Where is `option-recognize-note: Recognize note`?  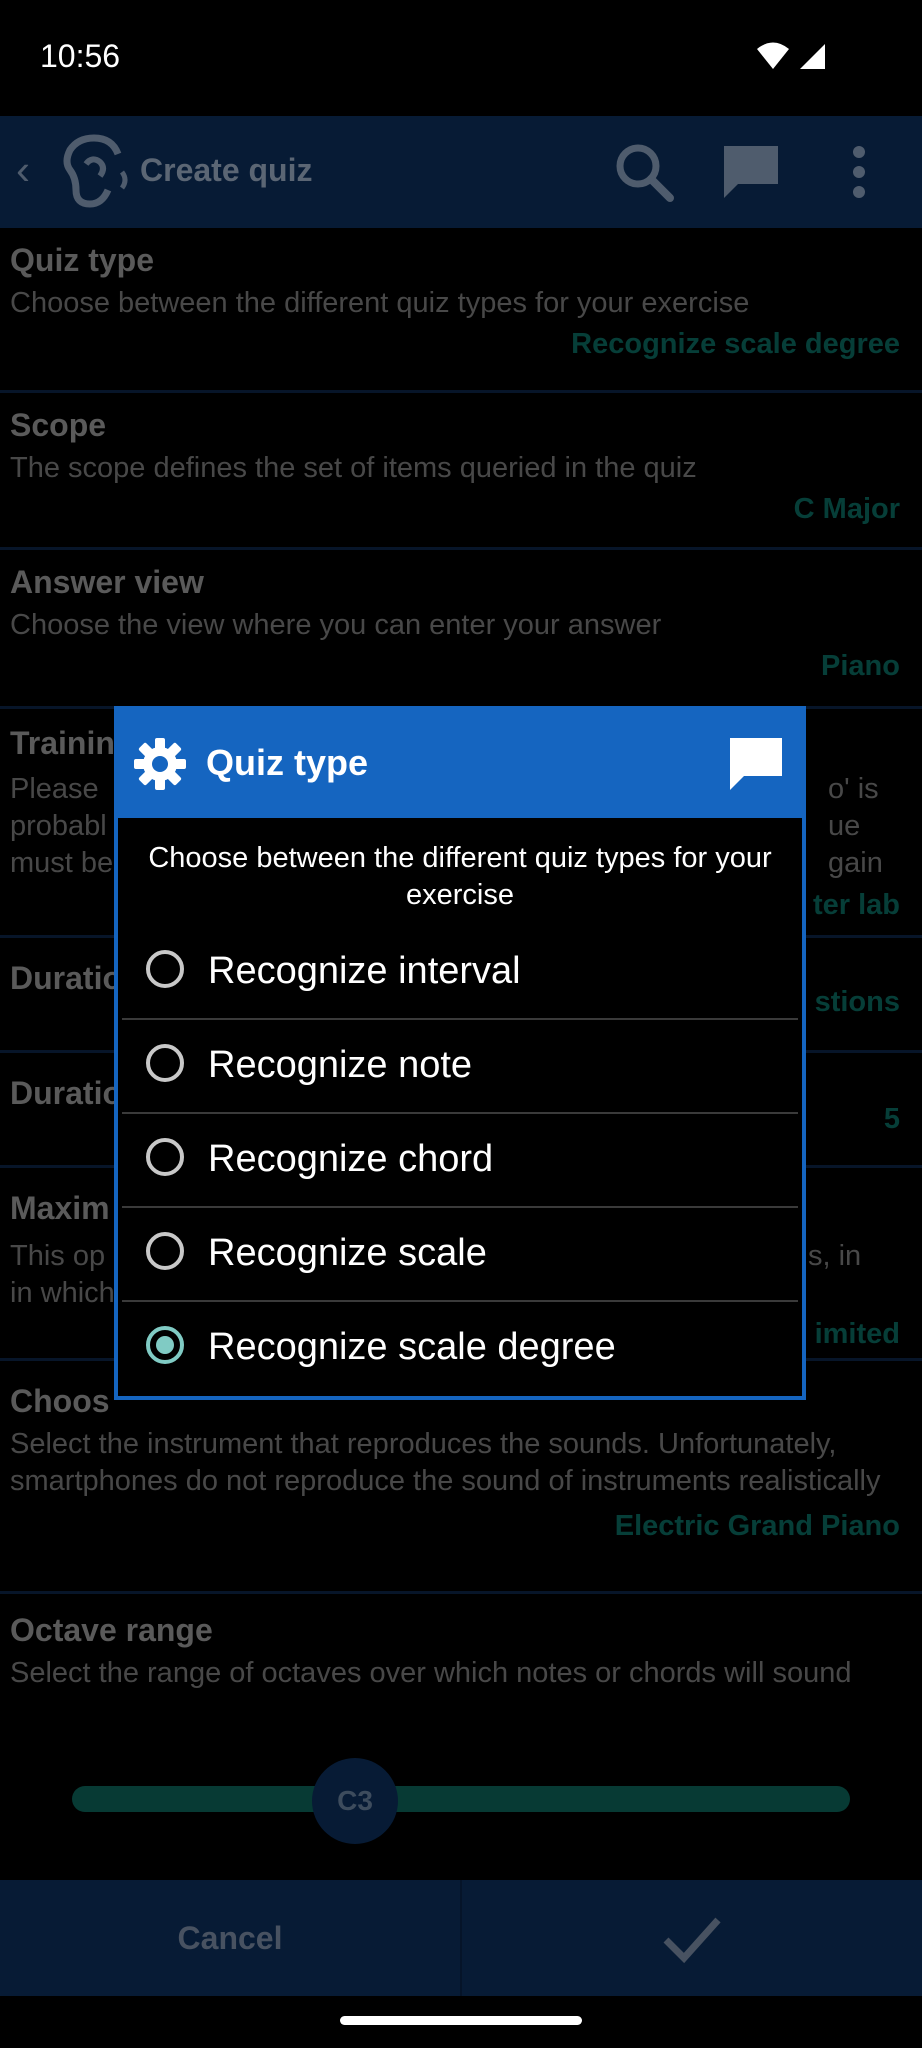
option-recognize-note: Recognize note is located at coordinates (460, 1067).